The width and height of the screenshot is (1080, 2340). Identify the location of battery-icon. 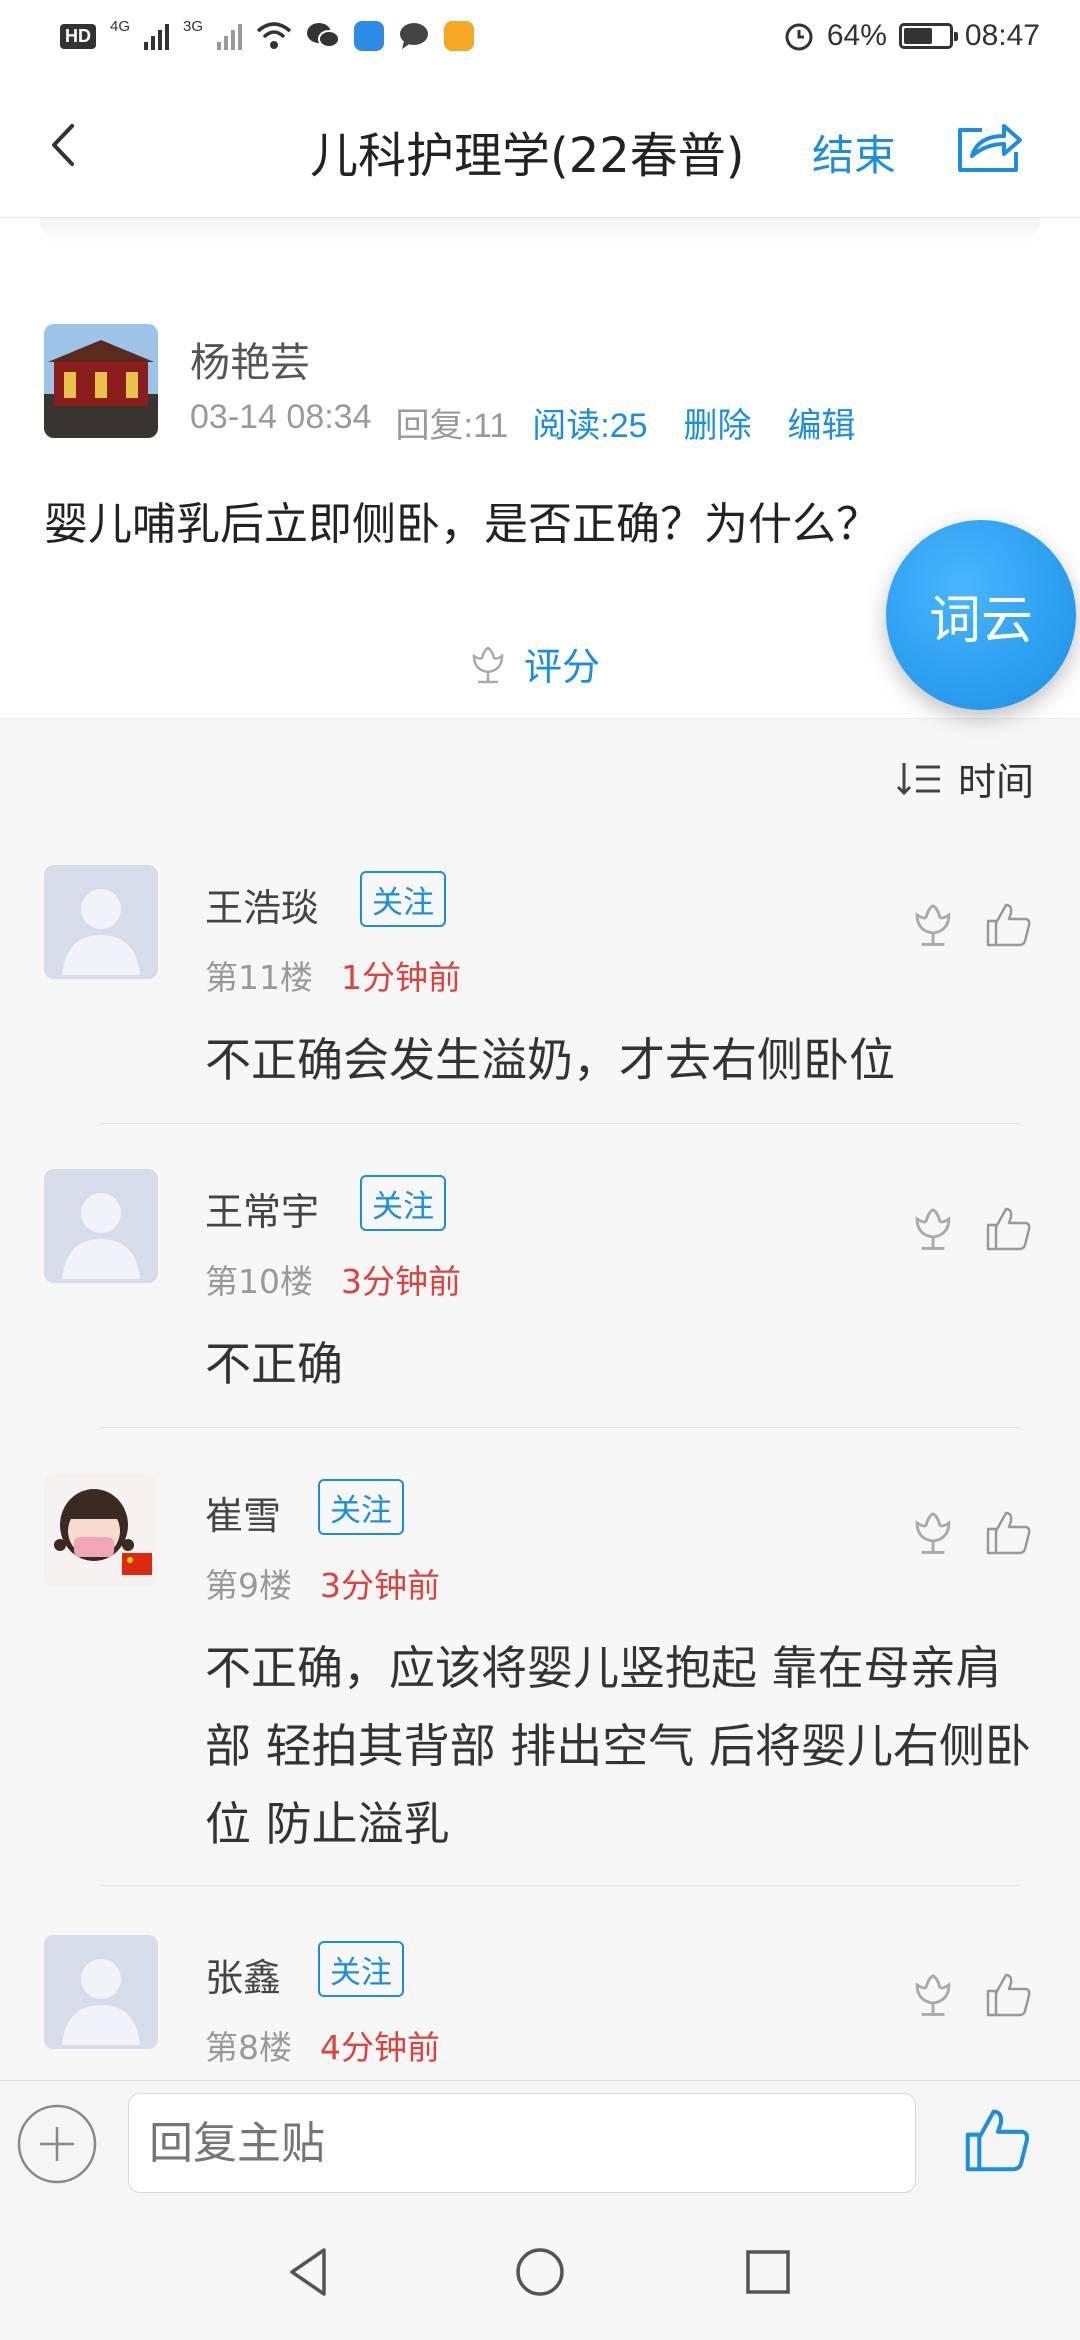
(928, 36).